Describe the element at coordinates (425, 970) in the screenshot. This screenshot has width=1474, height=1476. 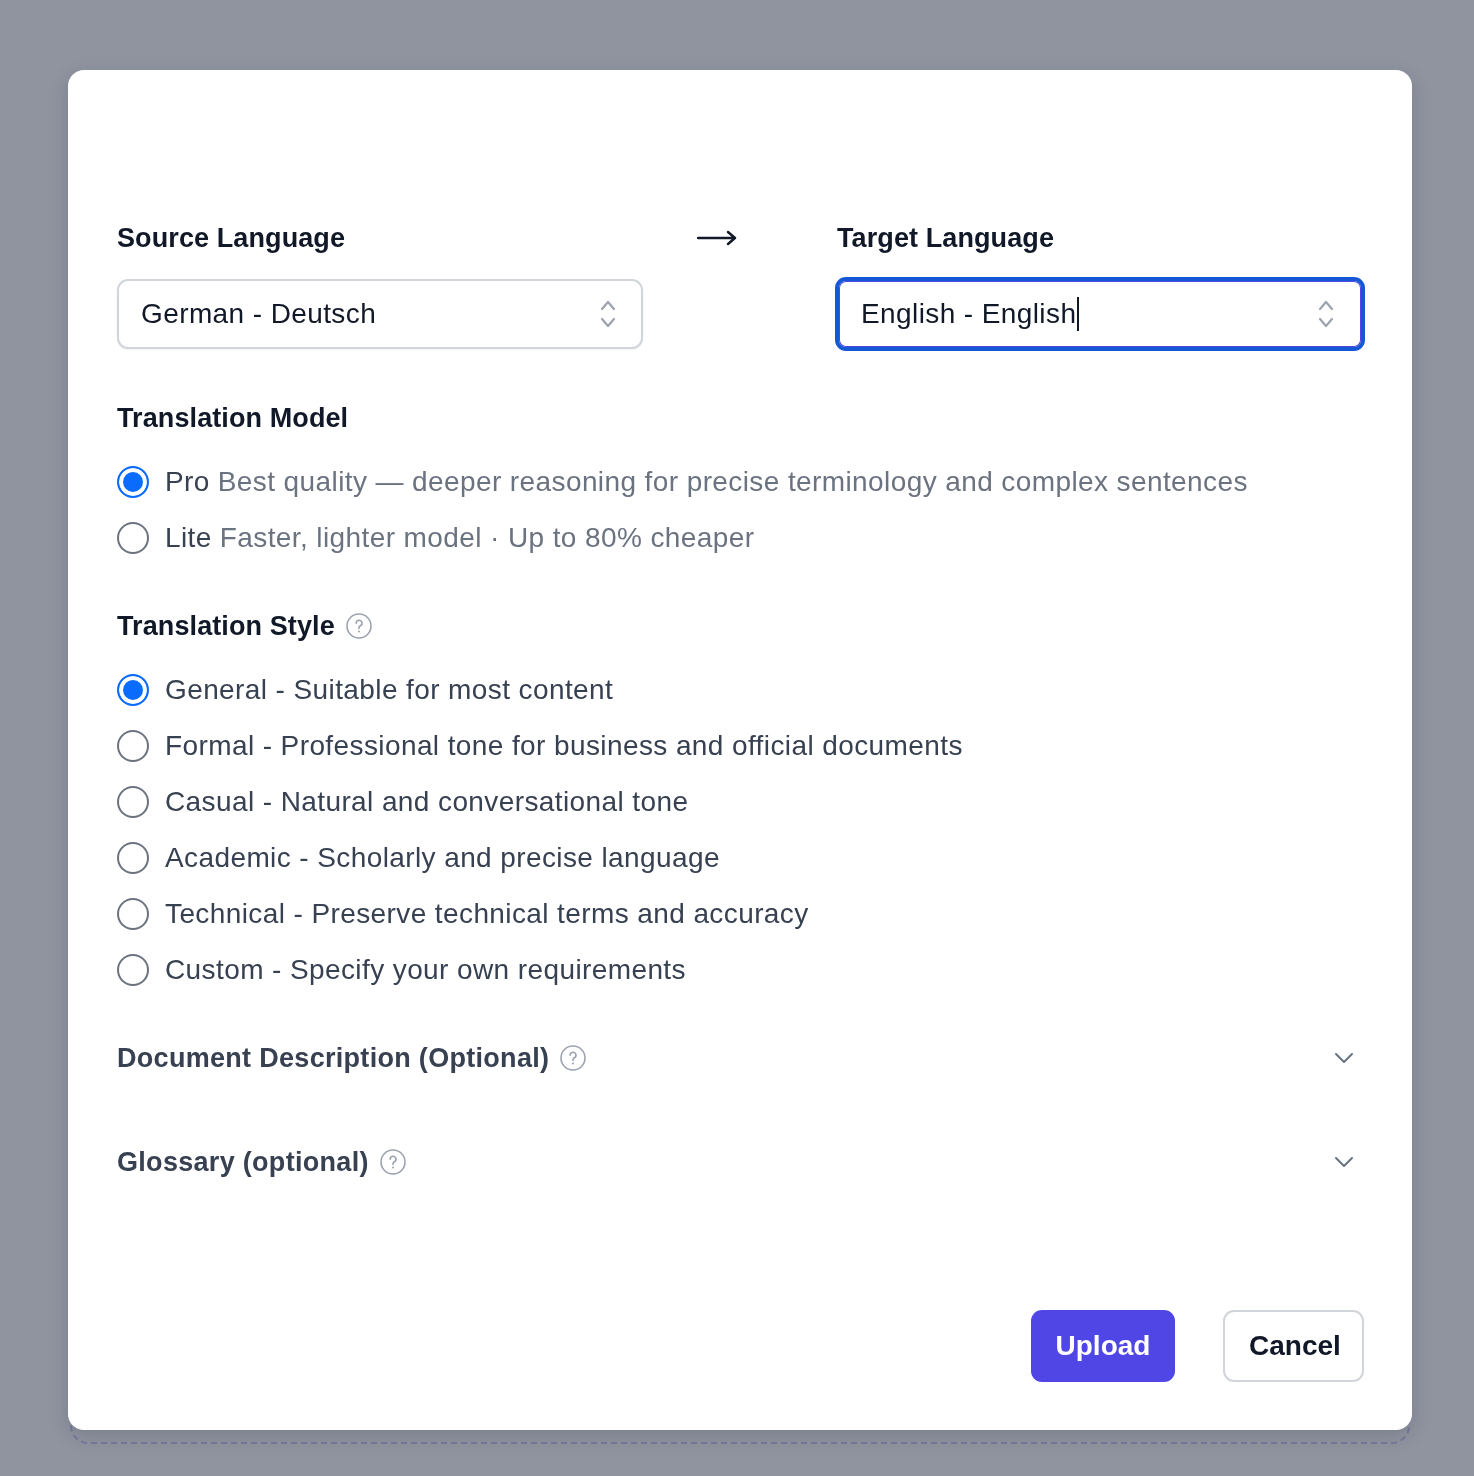
I see `option-label: Custom - Specify your own requirements` at that location.